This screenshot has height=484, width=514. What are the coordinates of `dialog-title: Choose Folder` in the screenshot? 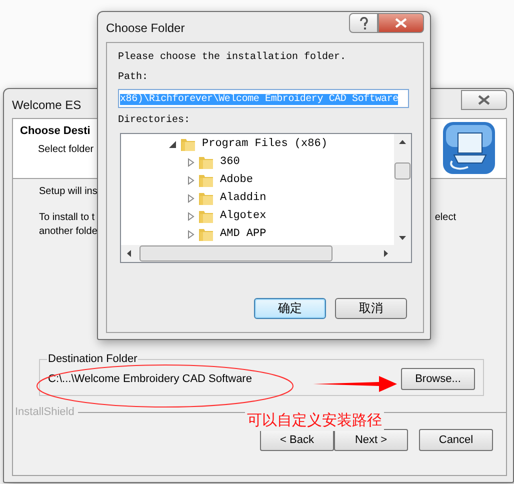 It's located at (145, 27).